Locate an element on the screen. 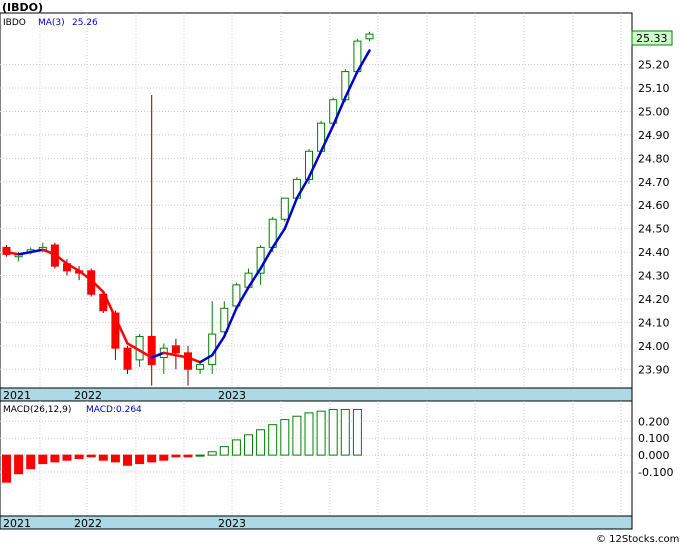  price-y-tick-label: 25.20 is located at coordinates (654, 65).